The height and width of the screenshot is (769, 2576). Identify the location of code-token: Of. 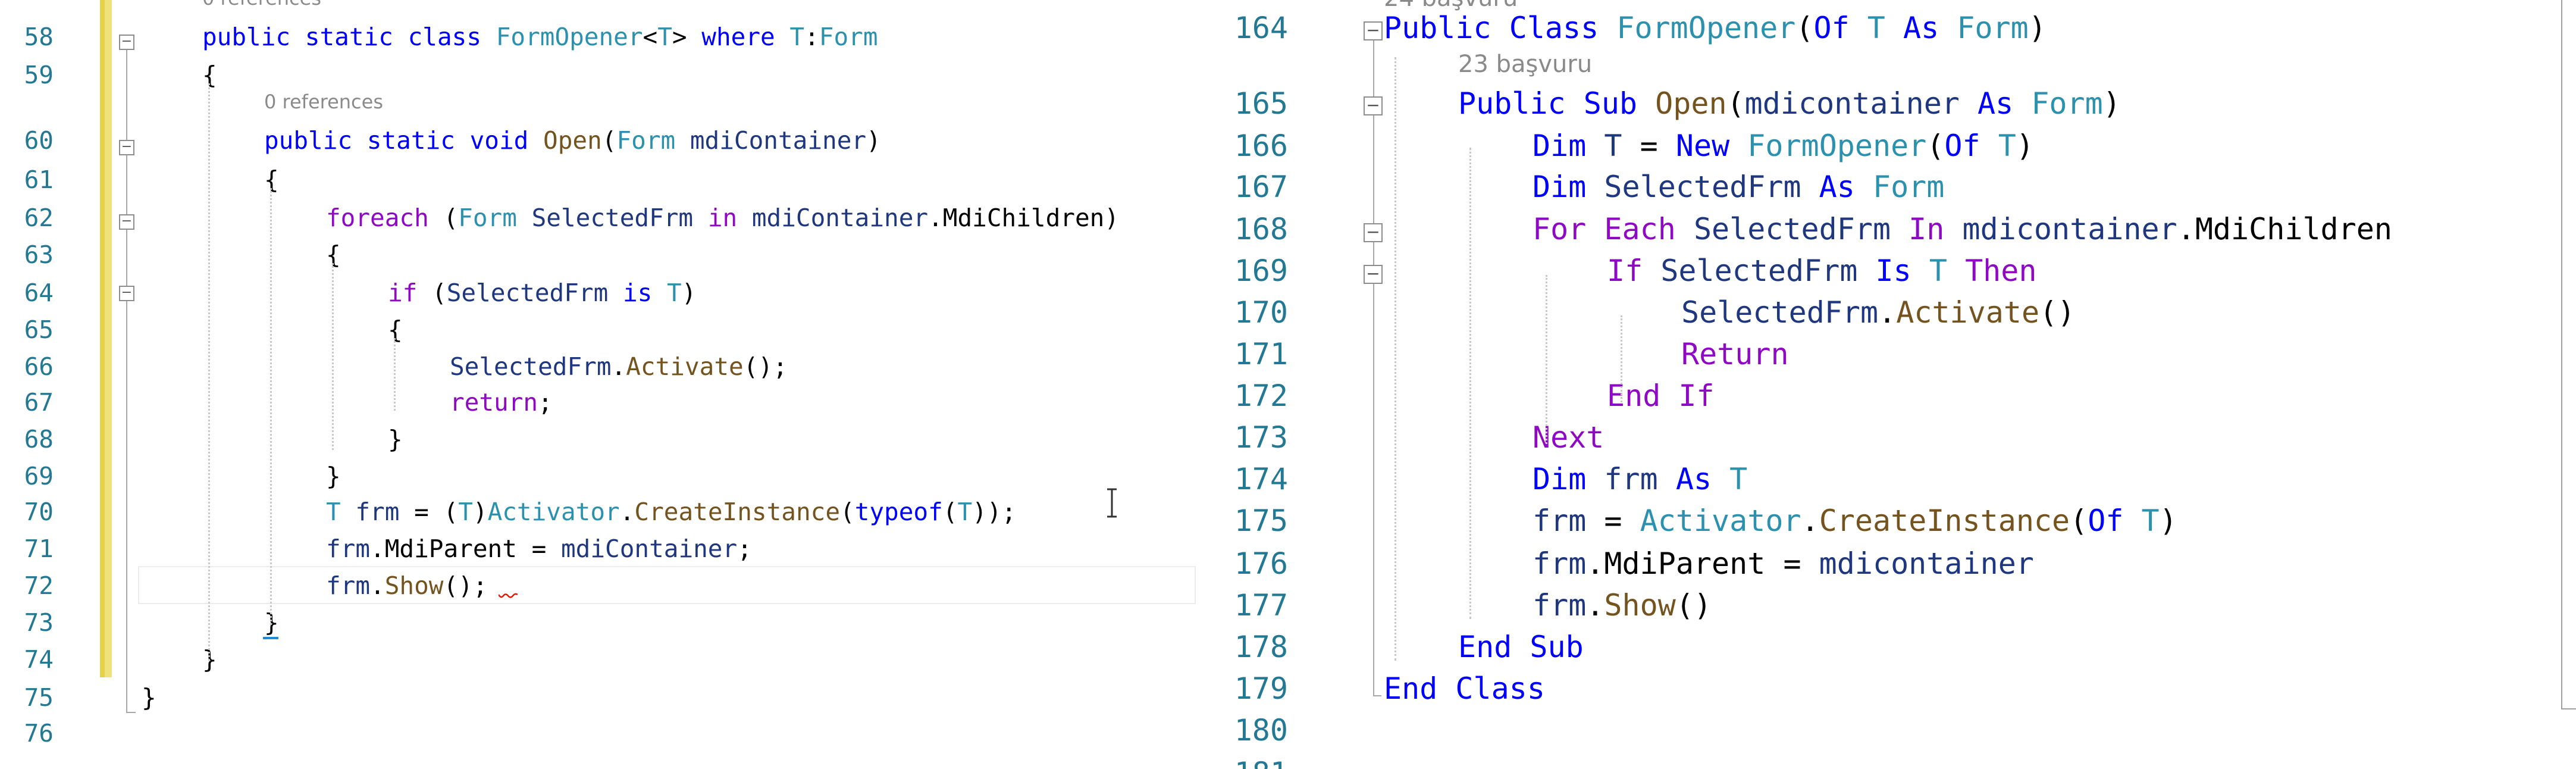
(1840, 28).